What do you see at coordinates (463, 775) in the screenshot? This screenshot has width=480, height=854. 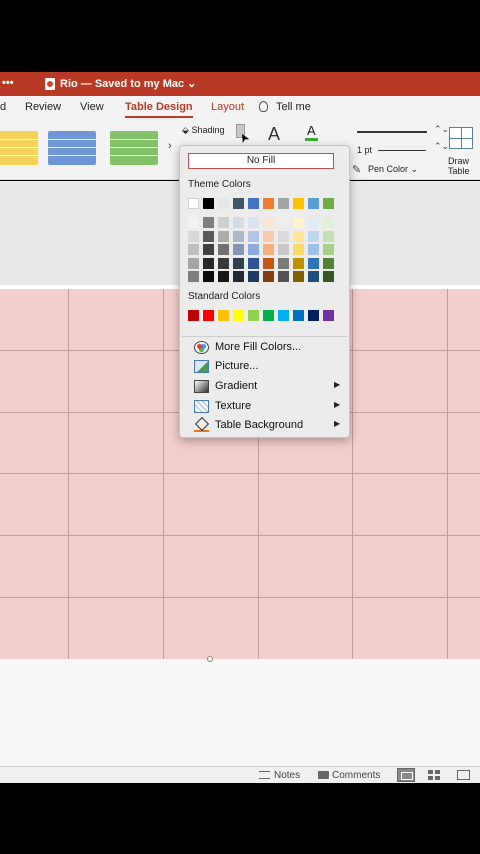 I see `reading-view-icon` at bounding box center [463, 775].